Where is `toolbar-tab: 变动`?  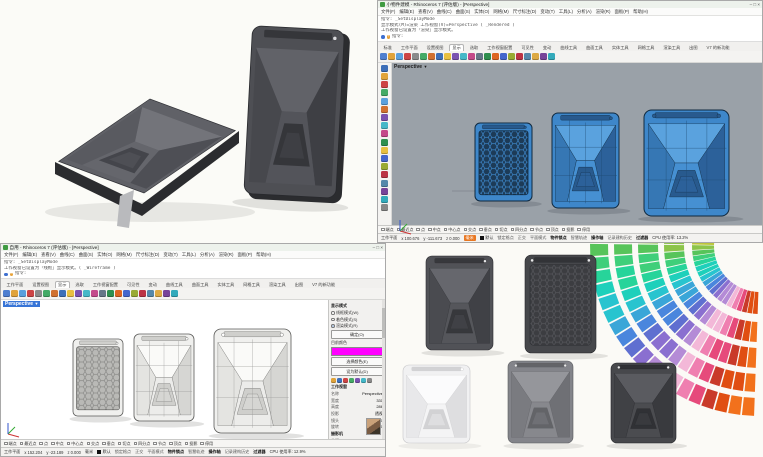
toolbar-tab: 变动 is located at coordinates (546, 47).